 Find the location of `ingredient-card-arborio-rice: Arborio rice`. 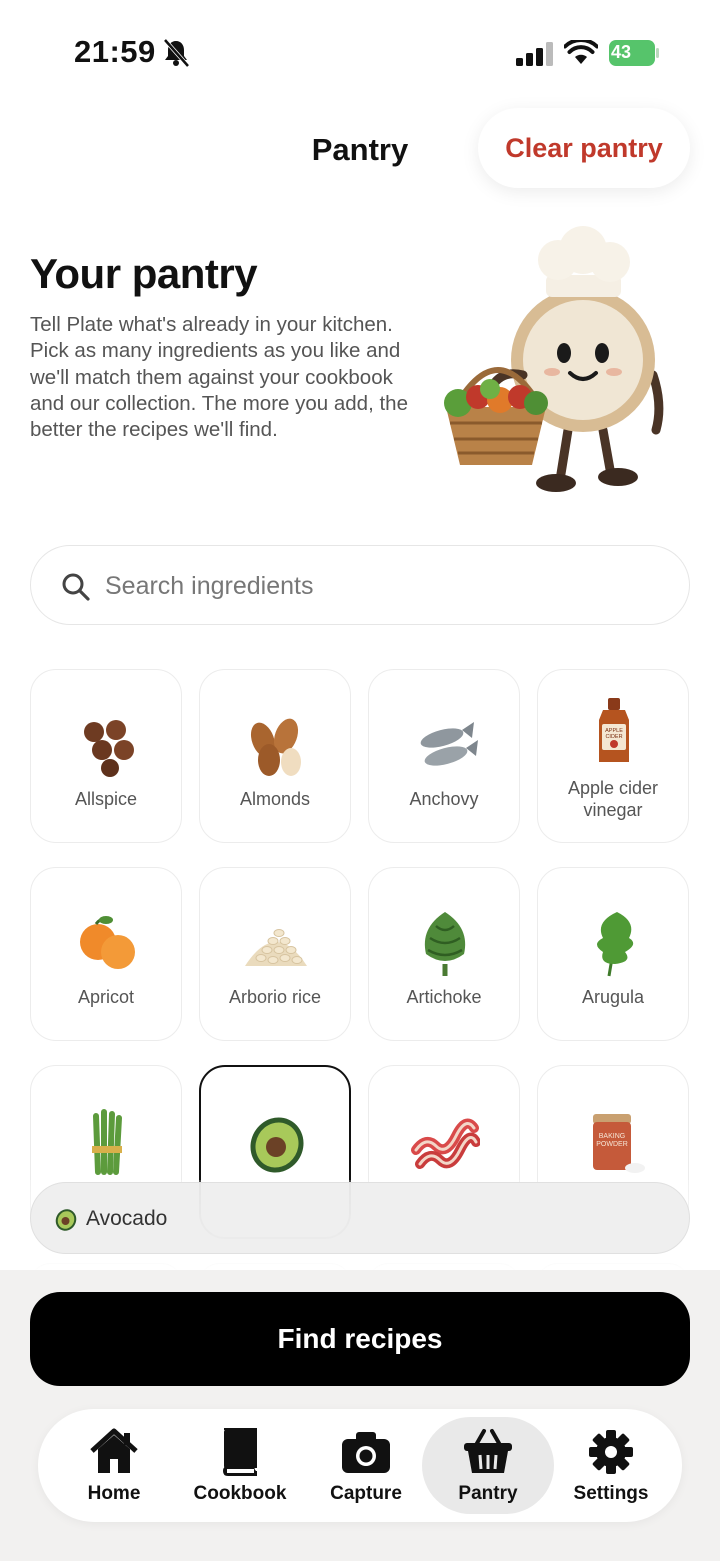

ingredient-card-arborio-rice: Arborio rice is located at coordinates (275, 954).